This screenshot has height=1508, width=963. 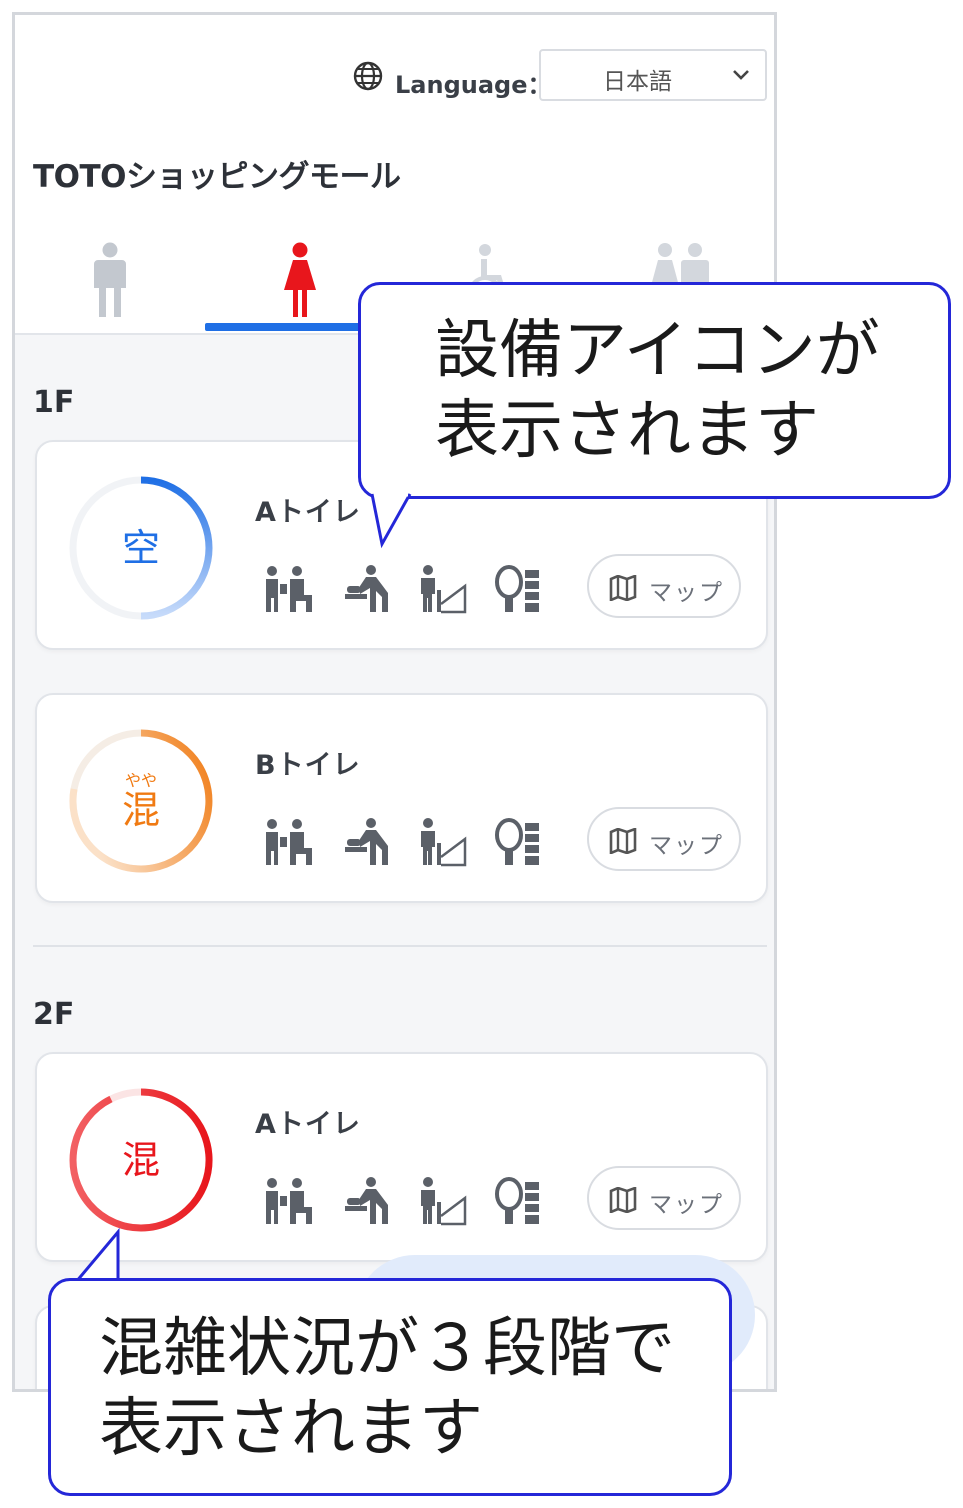 I want to click on language-label: Language：, so click(x=473, y=85).